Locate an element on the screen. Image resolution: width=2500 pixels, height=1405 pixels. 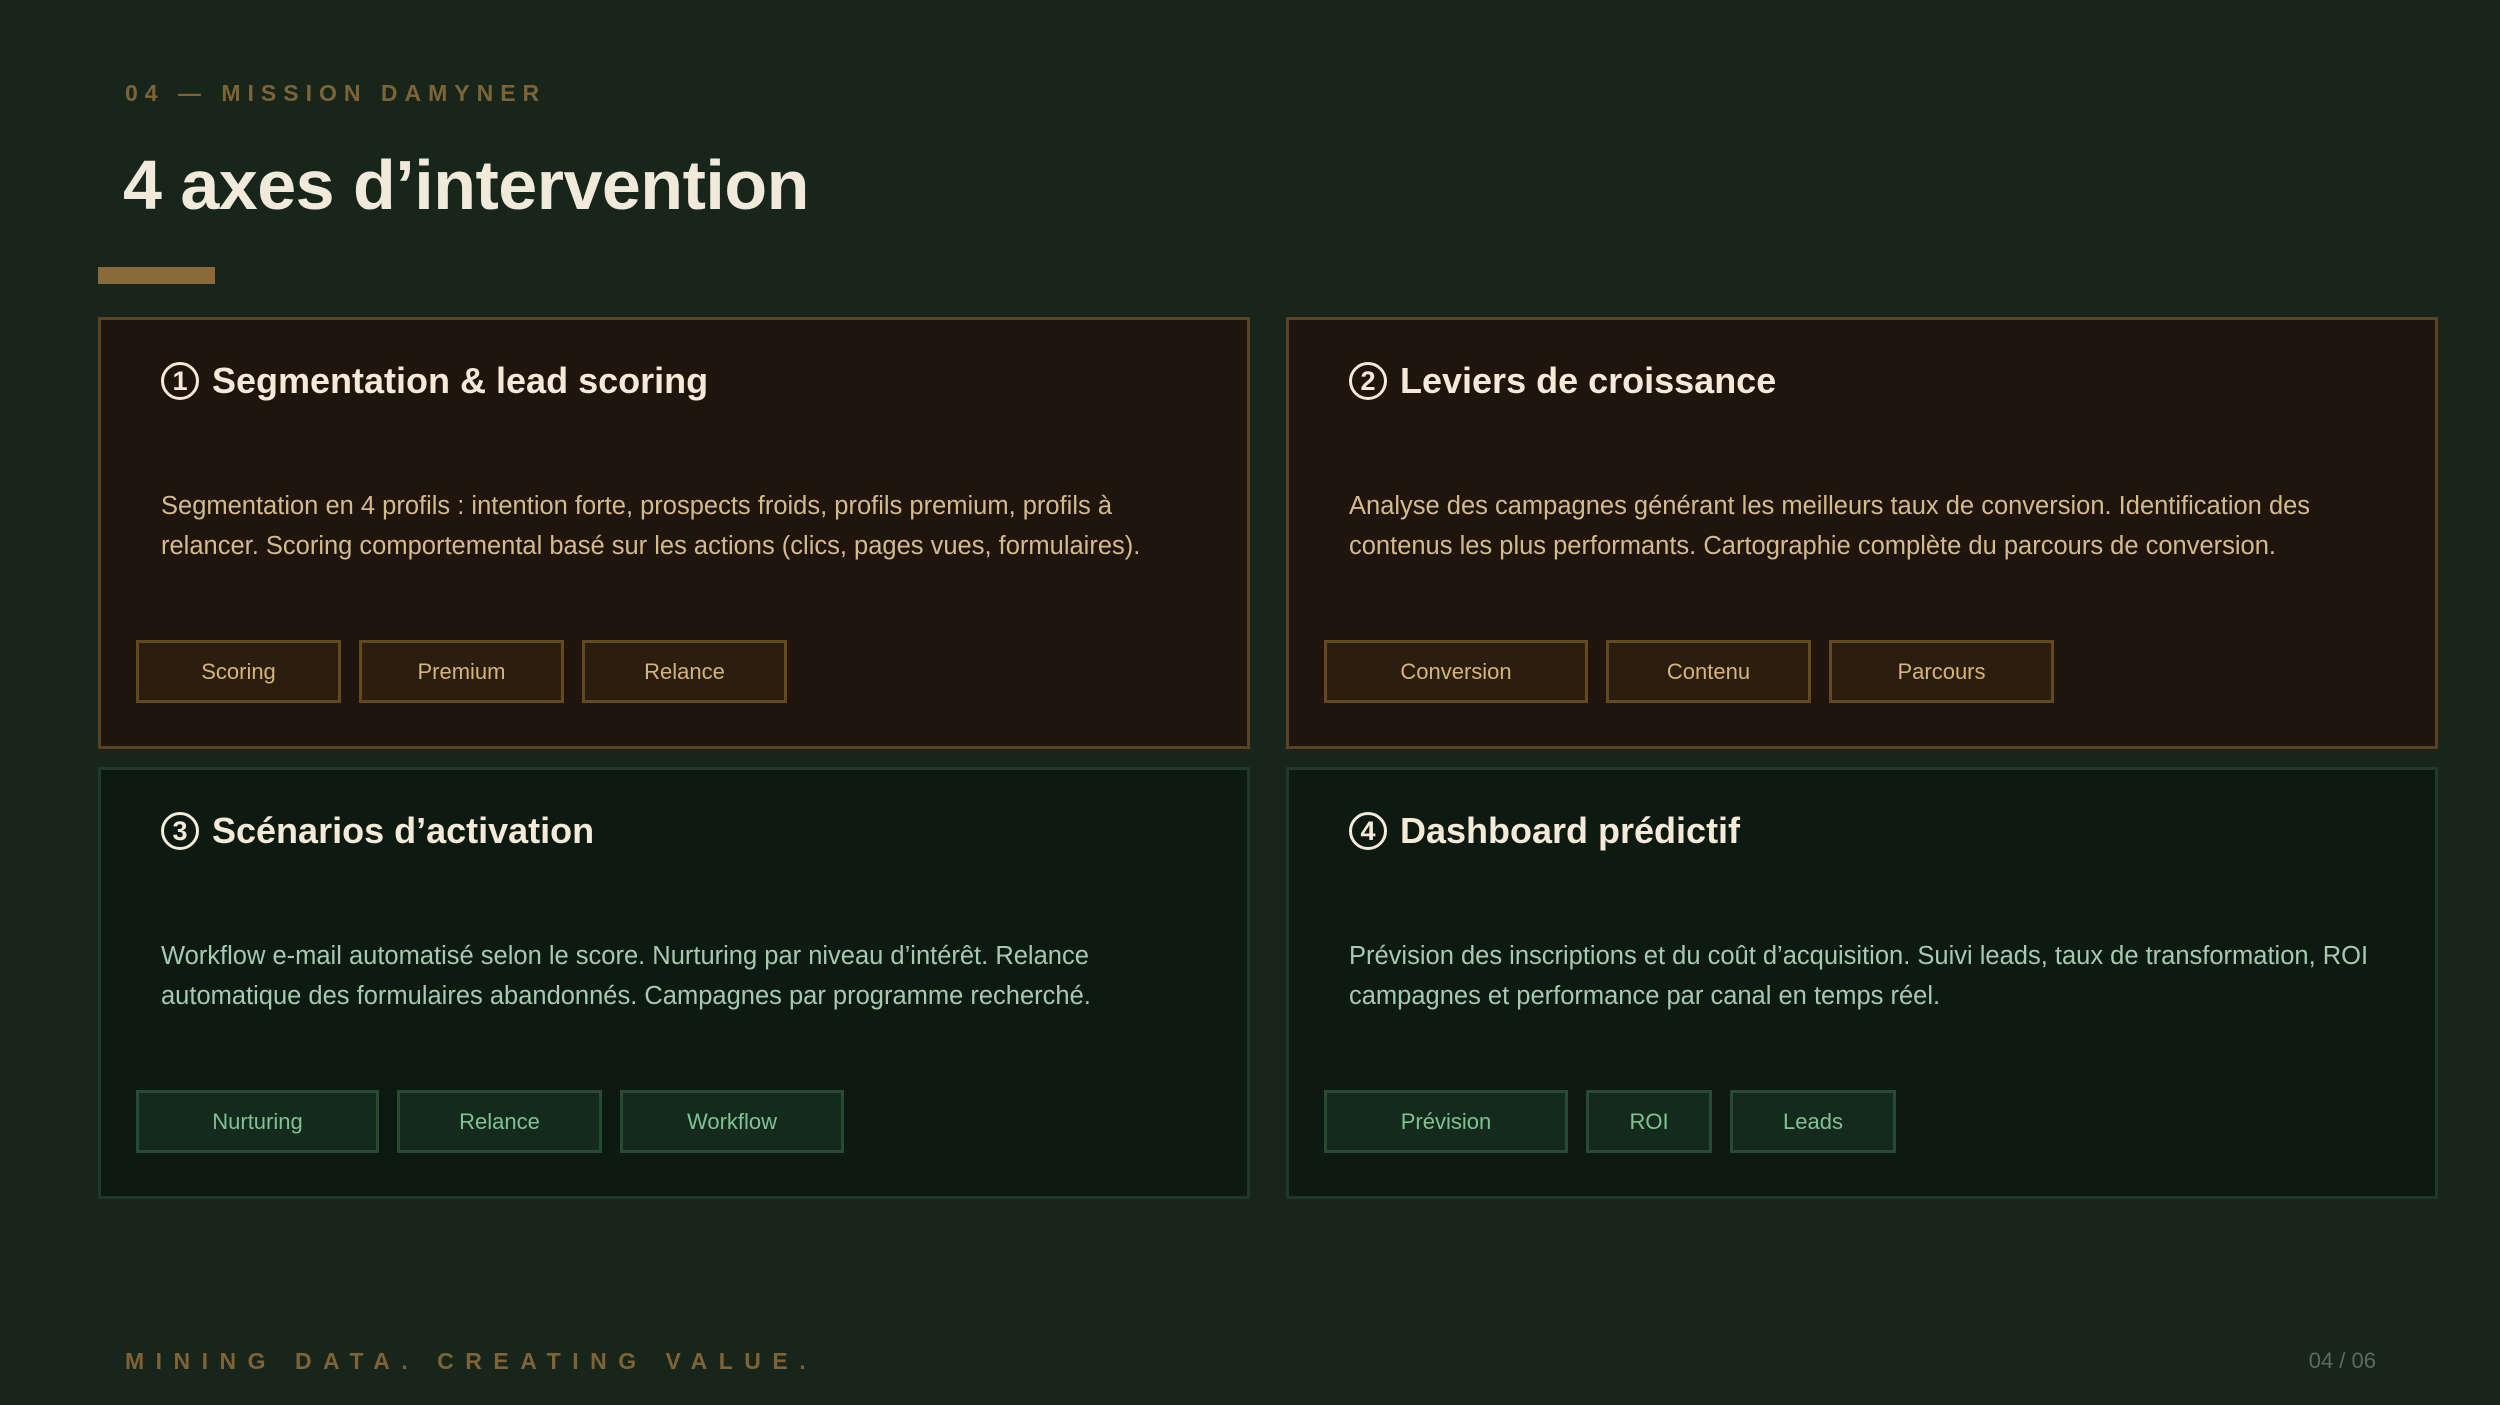
tag-scoring: Scoring is located at coordinates (238, 671).